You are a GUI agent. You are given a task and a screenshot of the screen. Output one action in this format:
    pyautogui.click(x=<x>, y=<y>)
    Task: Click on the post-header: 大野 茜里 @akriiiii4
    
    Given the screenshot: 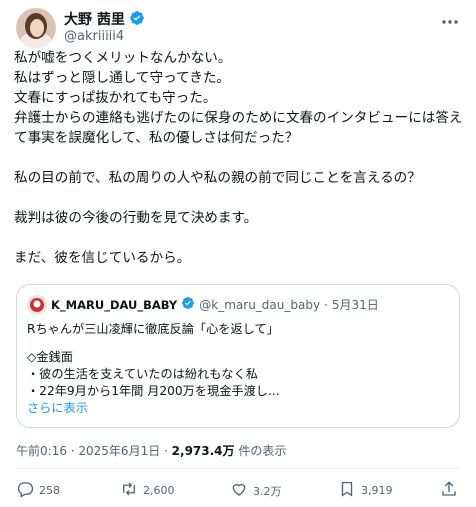 What is the action you would take?
    pyautogui.click(x=238, y=28)
    